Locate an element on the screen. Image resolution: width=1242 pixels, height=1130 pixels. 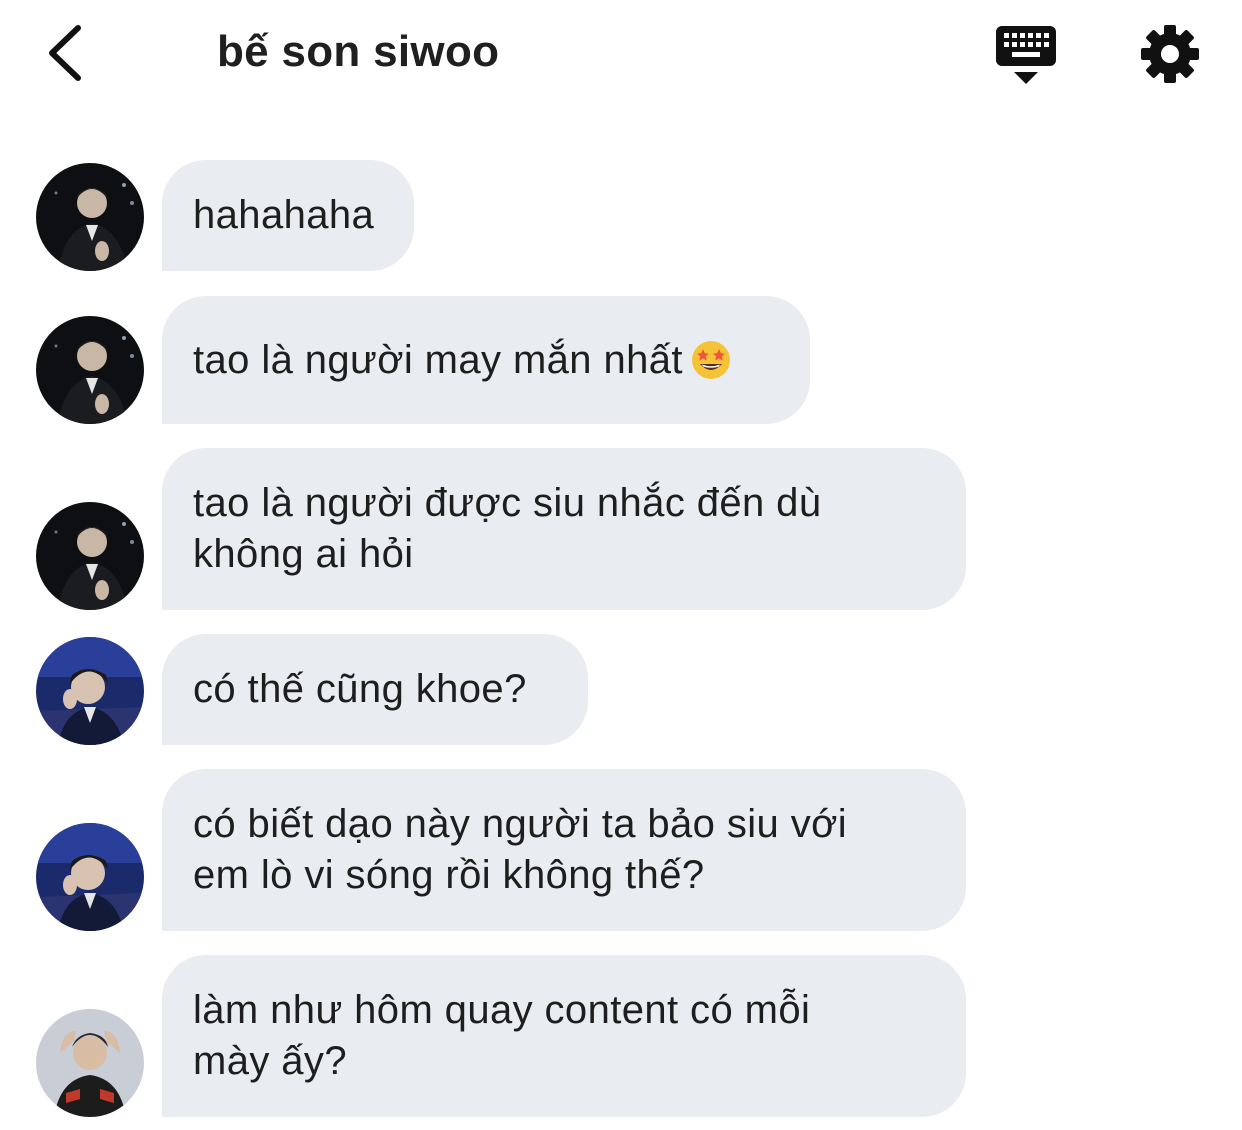
gear-icon is located at coordinates (1170, 54).